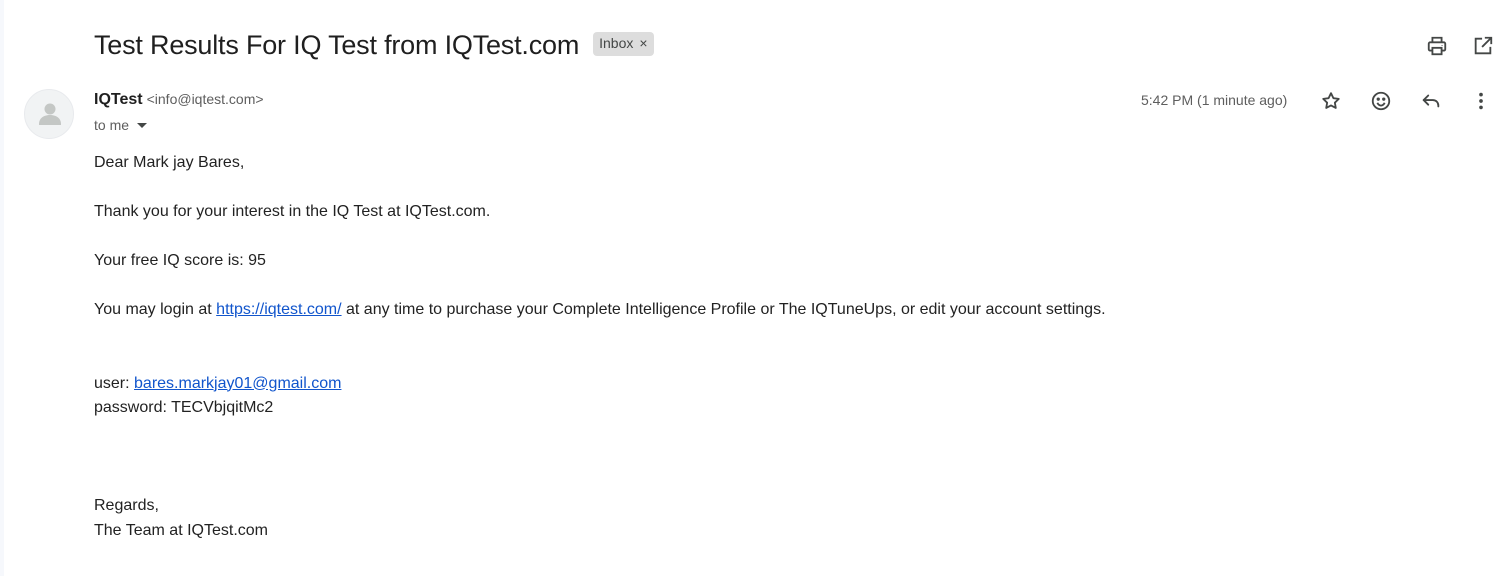 The height and width of the screenshot is (576, 1510). I want to click on thread-actions, so click(1460, 46).